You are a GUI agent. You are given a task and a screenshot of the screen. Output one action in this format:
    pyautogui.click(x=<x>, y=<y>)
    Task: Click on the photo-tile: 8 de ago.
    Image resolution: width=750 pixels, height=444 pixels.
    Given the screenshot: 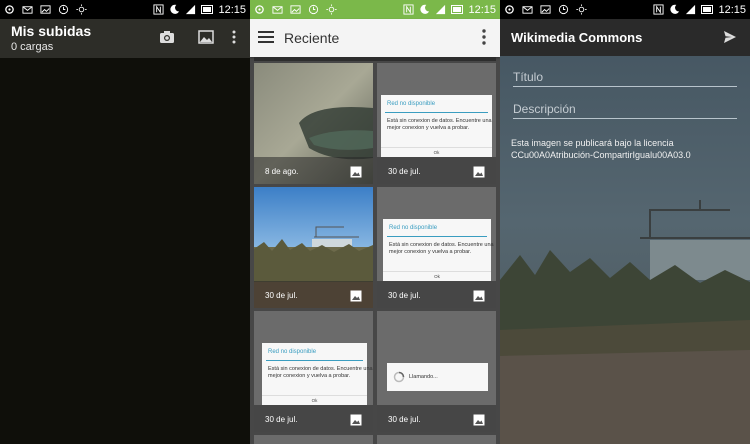 What is the action you would take?
    pyautogui.click(x=313, y=123)
    